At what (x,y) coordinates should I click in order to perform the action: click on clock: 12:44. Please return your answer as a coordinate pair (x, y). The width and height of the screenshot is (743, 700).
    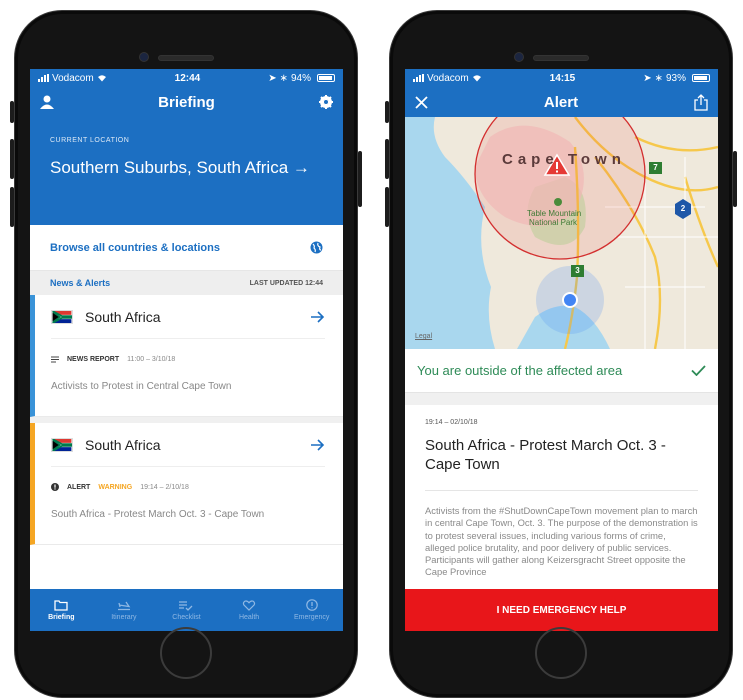
    Looking at the image, I should click on (187, 78).